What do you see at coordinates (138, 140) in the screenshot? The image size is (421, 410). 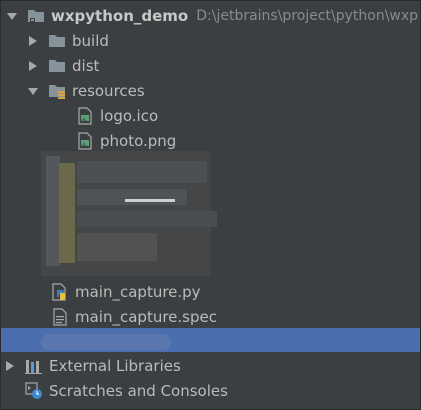 I see `tree-item-label: photo.png` at bounding box center [138, 140].